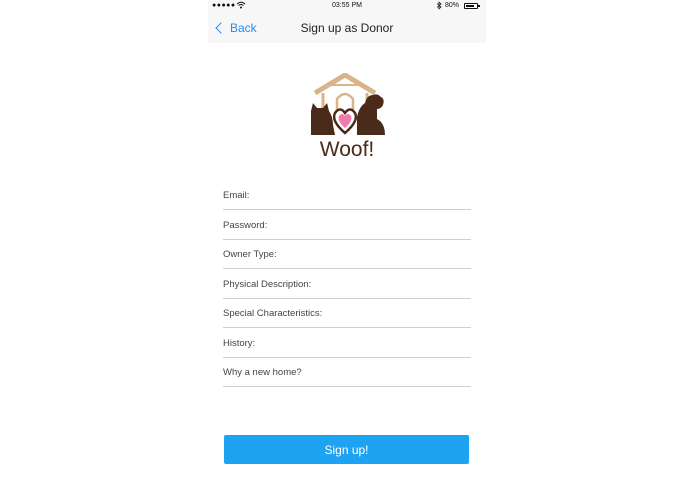 Image resolution: width=695 pixels, height=494 pixels. I want to click on woof-logo-image, so click(347, 103).